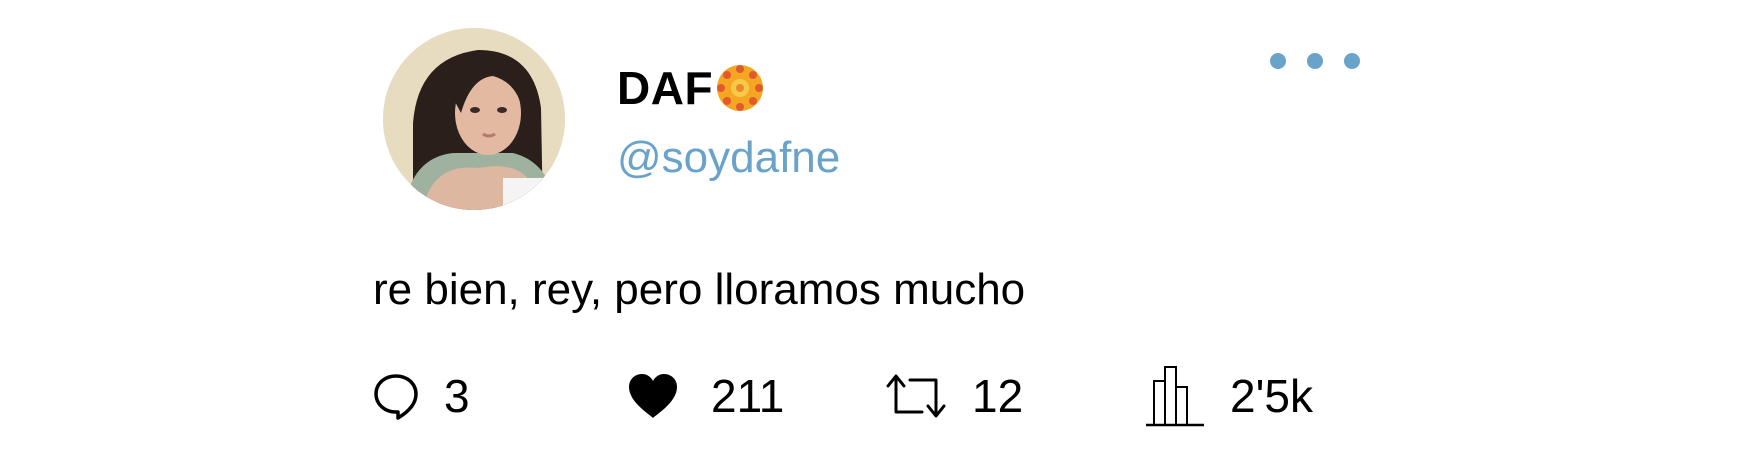  Describe the element at coordinates (1176, 396) in the screenshot. I see `bar-chart-icon` at that location.